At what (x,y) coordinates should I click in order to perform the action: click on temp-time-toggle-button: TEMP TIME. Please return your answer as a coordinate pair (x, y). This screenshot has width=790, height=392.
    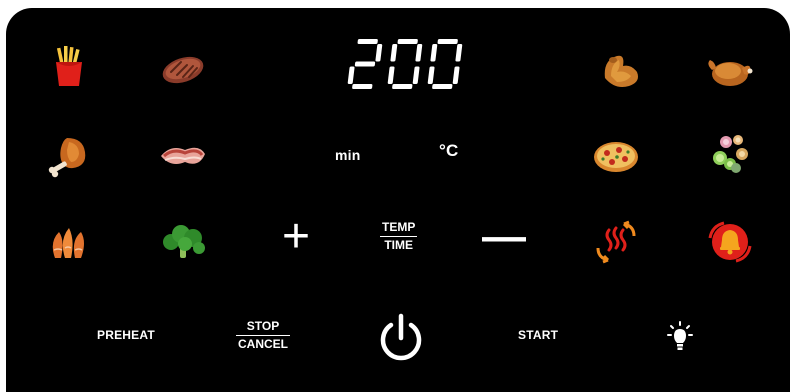
    Looking at the image, I should click on (399, 236).